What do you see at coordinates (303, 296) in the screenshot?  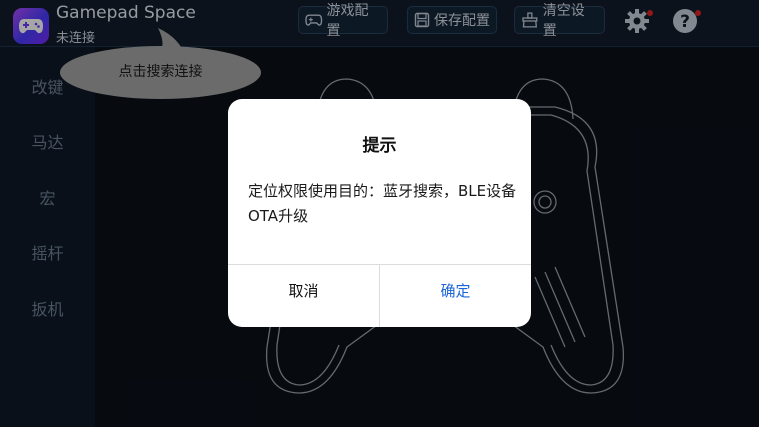 I see `cancel-button: 取消` at bounding box center [303, 296].